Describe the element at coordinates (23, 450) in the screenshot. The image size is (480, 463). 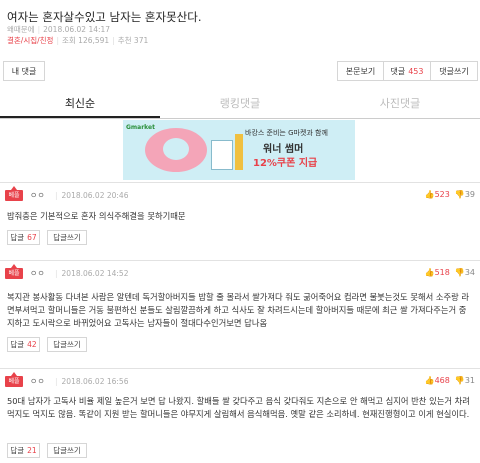
I see `reply-button: 답글 21` at that location.